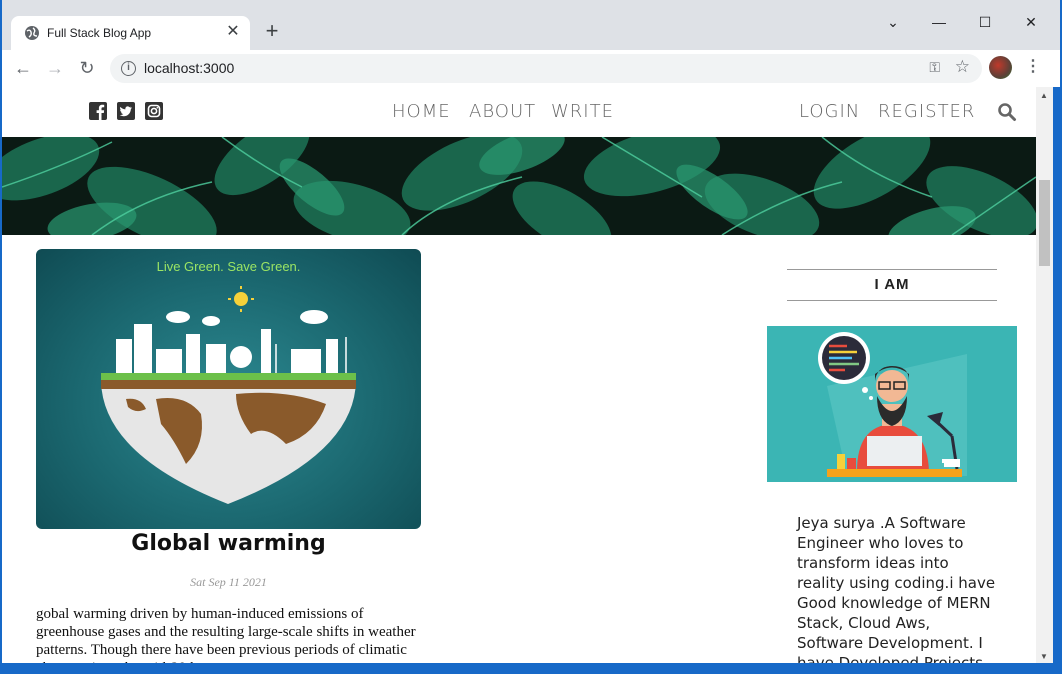 The image size is (1062, 674). I want to click on instagram-icon, so click(154, 111).